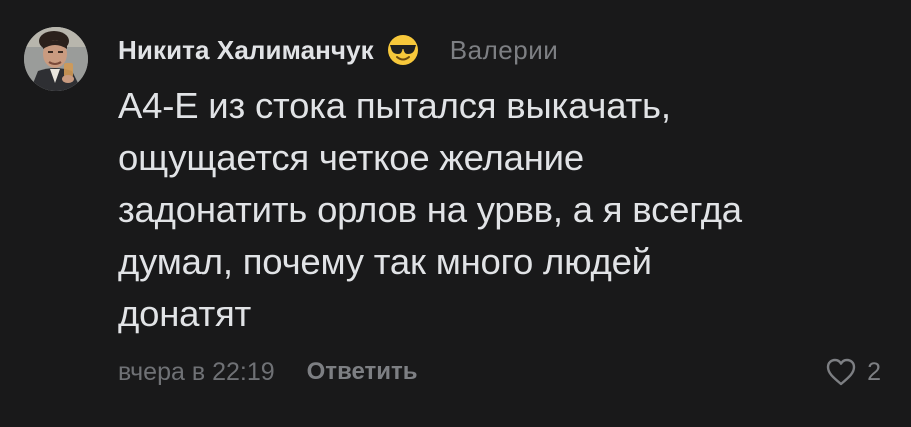  What do you see at coordinates (185, 313) in the screenshot?
I see `comment-text-line: донатят` at bounding box center [185, 313].